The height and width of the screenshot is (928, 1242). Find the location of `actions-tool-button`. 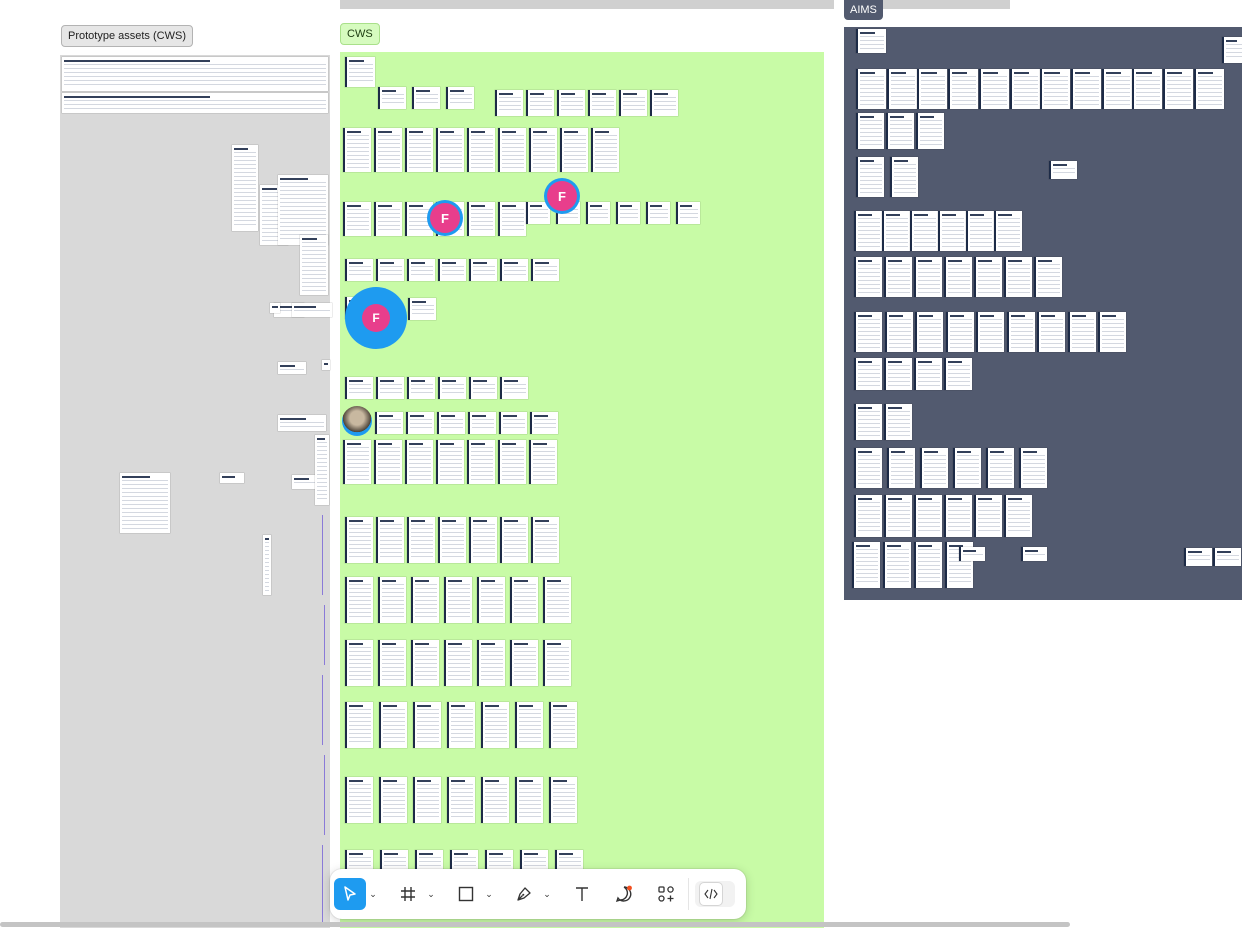

actions-tool-button is located at coordinates (666, 894).